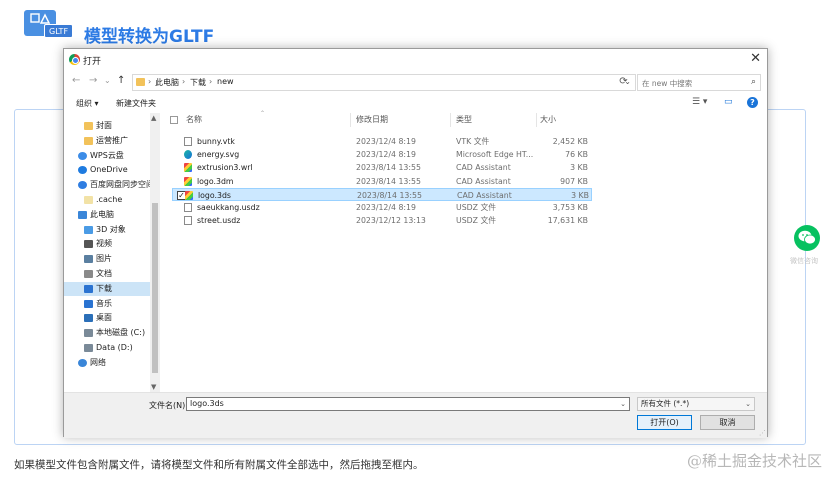 Image resolution: width=830 pixels, height=477 pixels. Describe the element at coordinates (565, 120) in the screenshot. I see `column-header-size: 大小` at that location.